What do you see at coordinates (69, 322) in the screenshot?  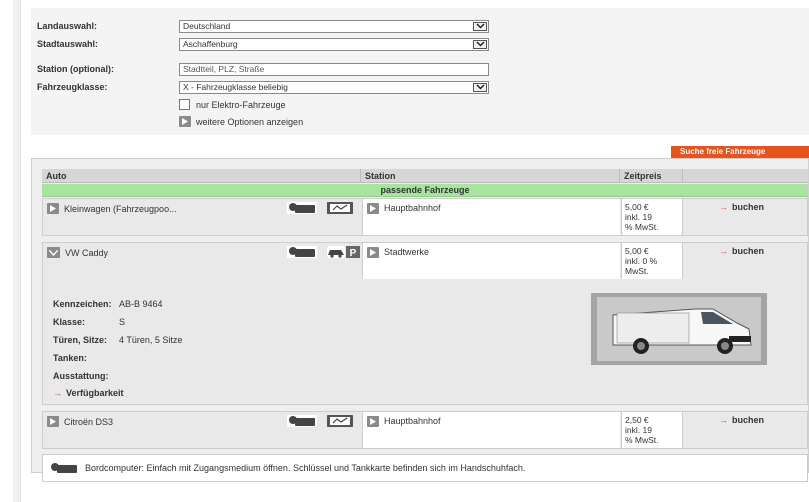 I see `class-label: Klasse:` at bounding box center [69, 322].